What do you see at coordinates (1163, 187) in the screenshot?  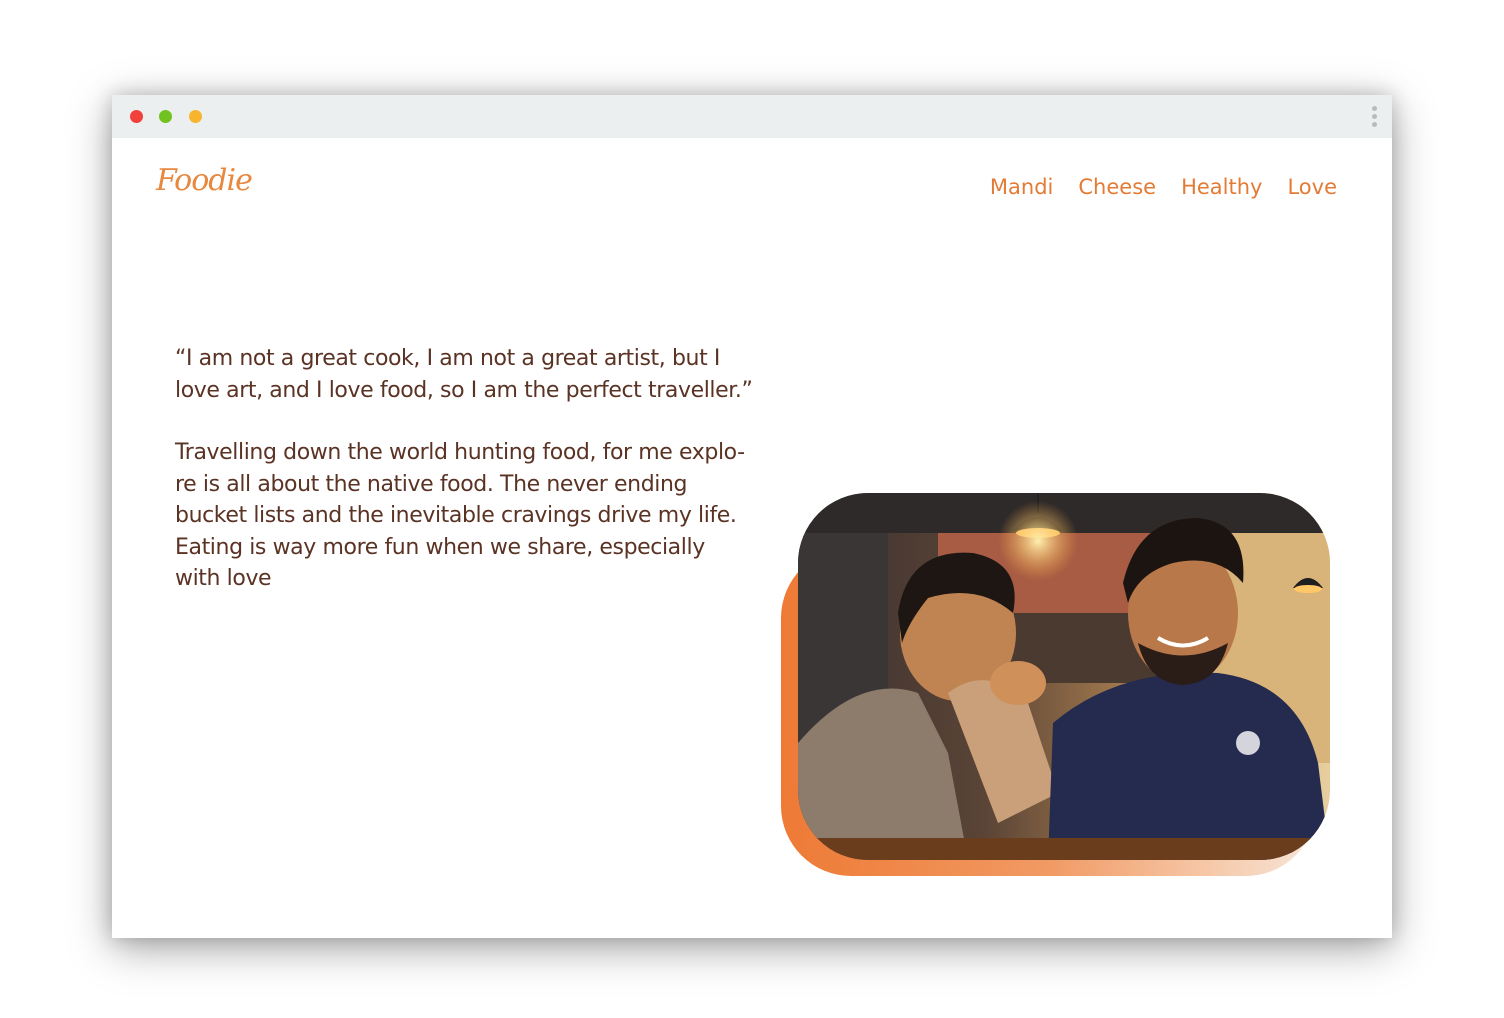 I see `main-nav: Mandi Cheese Healthy Love` at bounding box center [1163, 187].